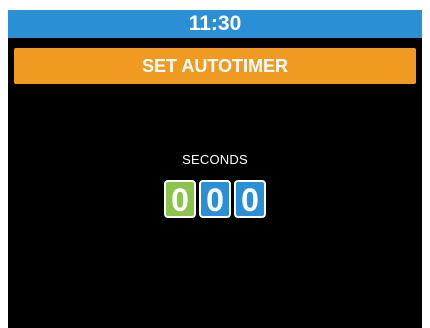  What do you see at coordinates (180, 199) in the screenshot?
I see `timer-digit-hundreds: 0` at bounding box center [180, 199].